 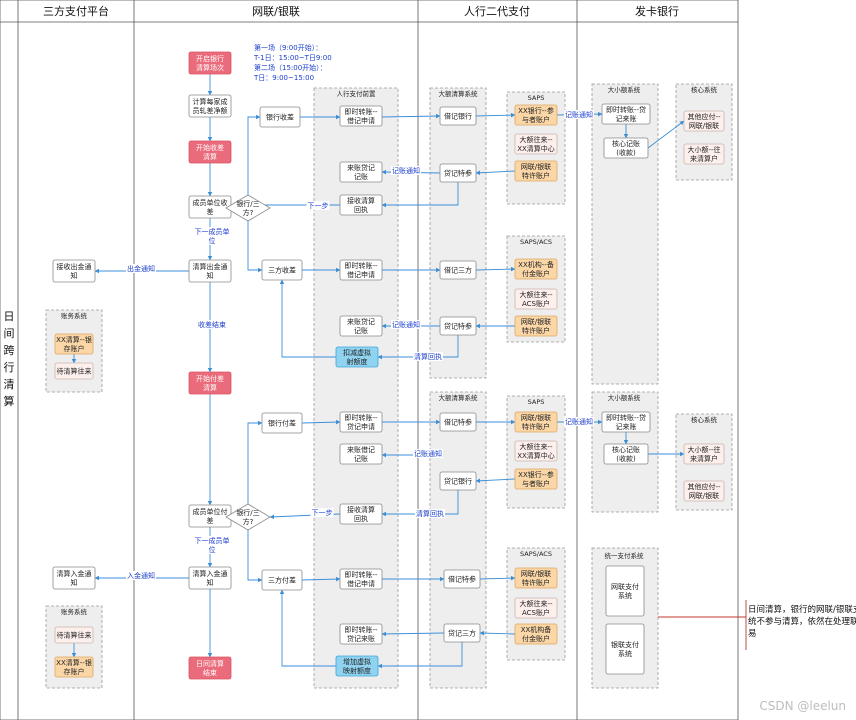 I want to click on node-c2a: 大小额--往来清算户, so click(x=704, y=454).